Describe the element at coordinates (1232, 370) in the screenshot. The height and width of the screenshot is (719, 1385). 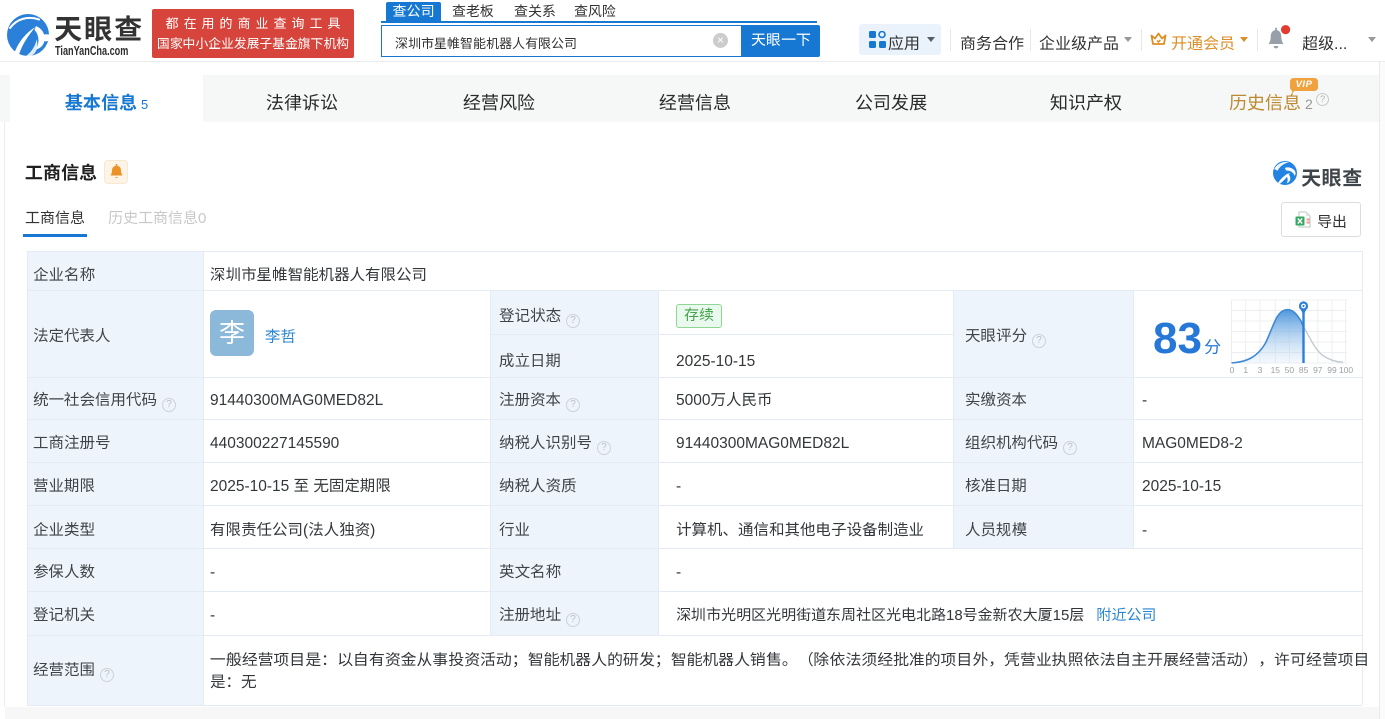
I see `svg-text: 0` at that location.